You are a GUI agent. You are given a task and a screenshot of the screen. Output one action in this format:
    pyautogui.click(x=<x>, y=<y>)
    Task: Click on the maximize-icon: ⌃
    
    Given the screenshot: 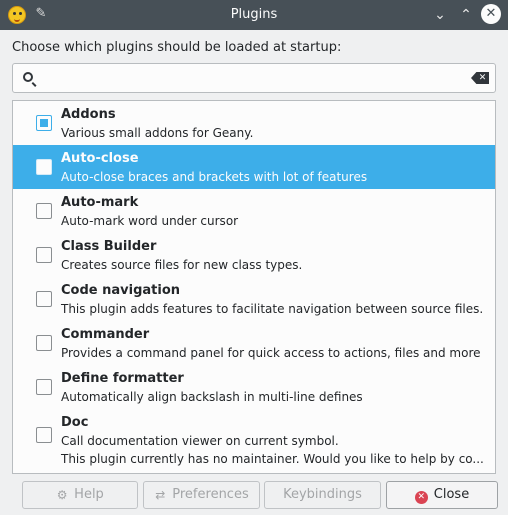 What is the action you would take?
    pyautogui.click(x=466, y=15)
    